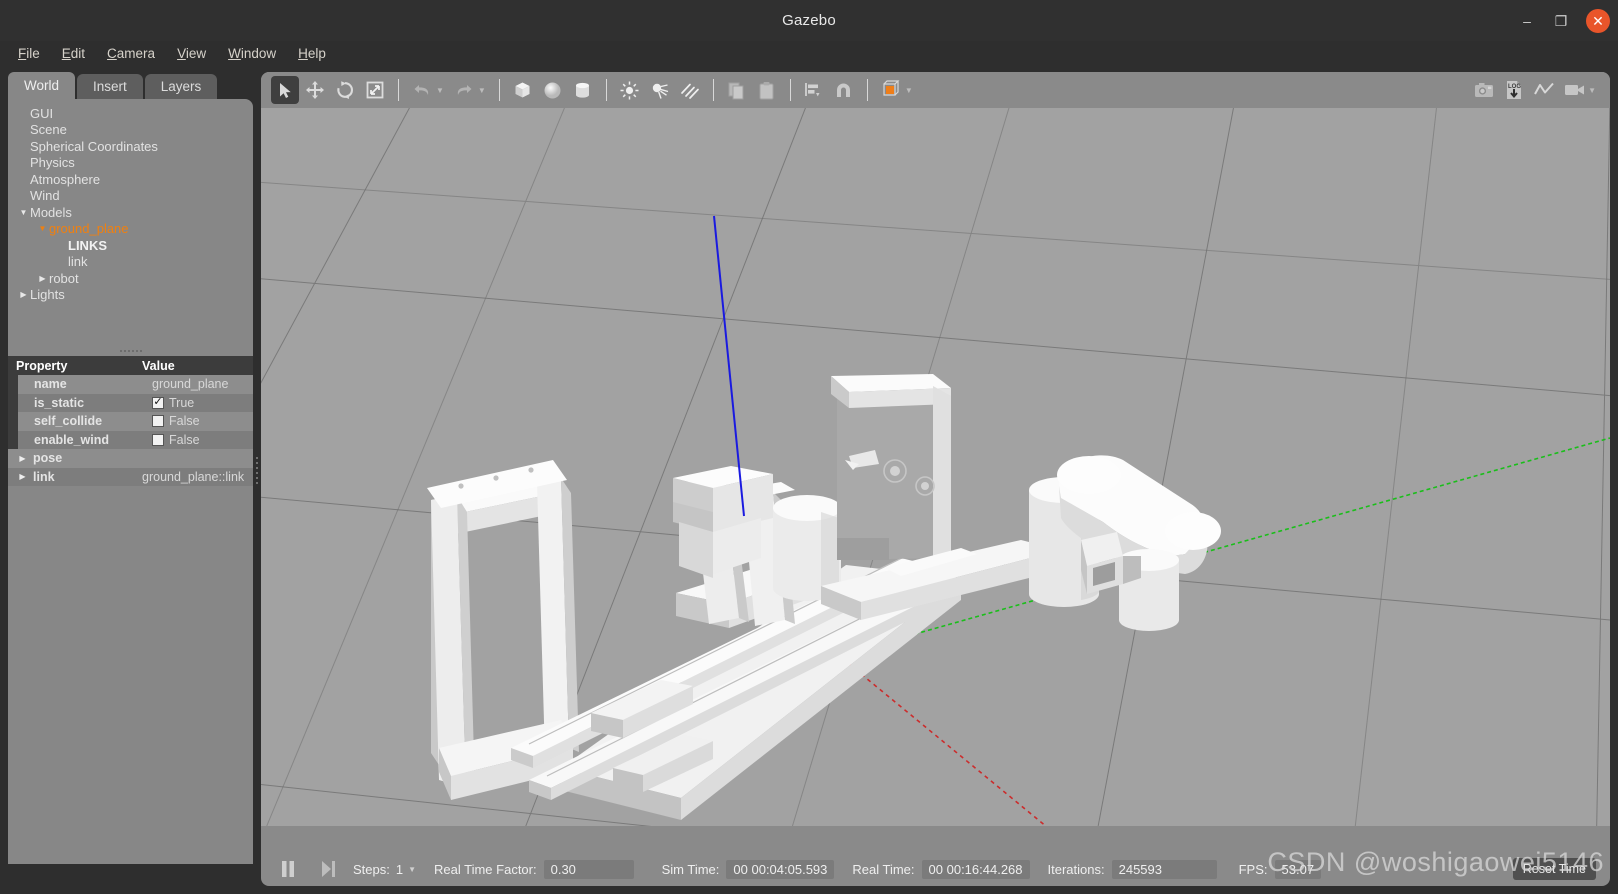 The image size is (1618, 894). What do you see at coordinates (737, 90) in the screenshot?
I see `copy-button` at bounding box center [737, 90].